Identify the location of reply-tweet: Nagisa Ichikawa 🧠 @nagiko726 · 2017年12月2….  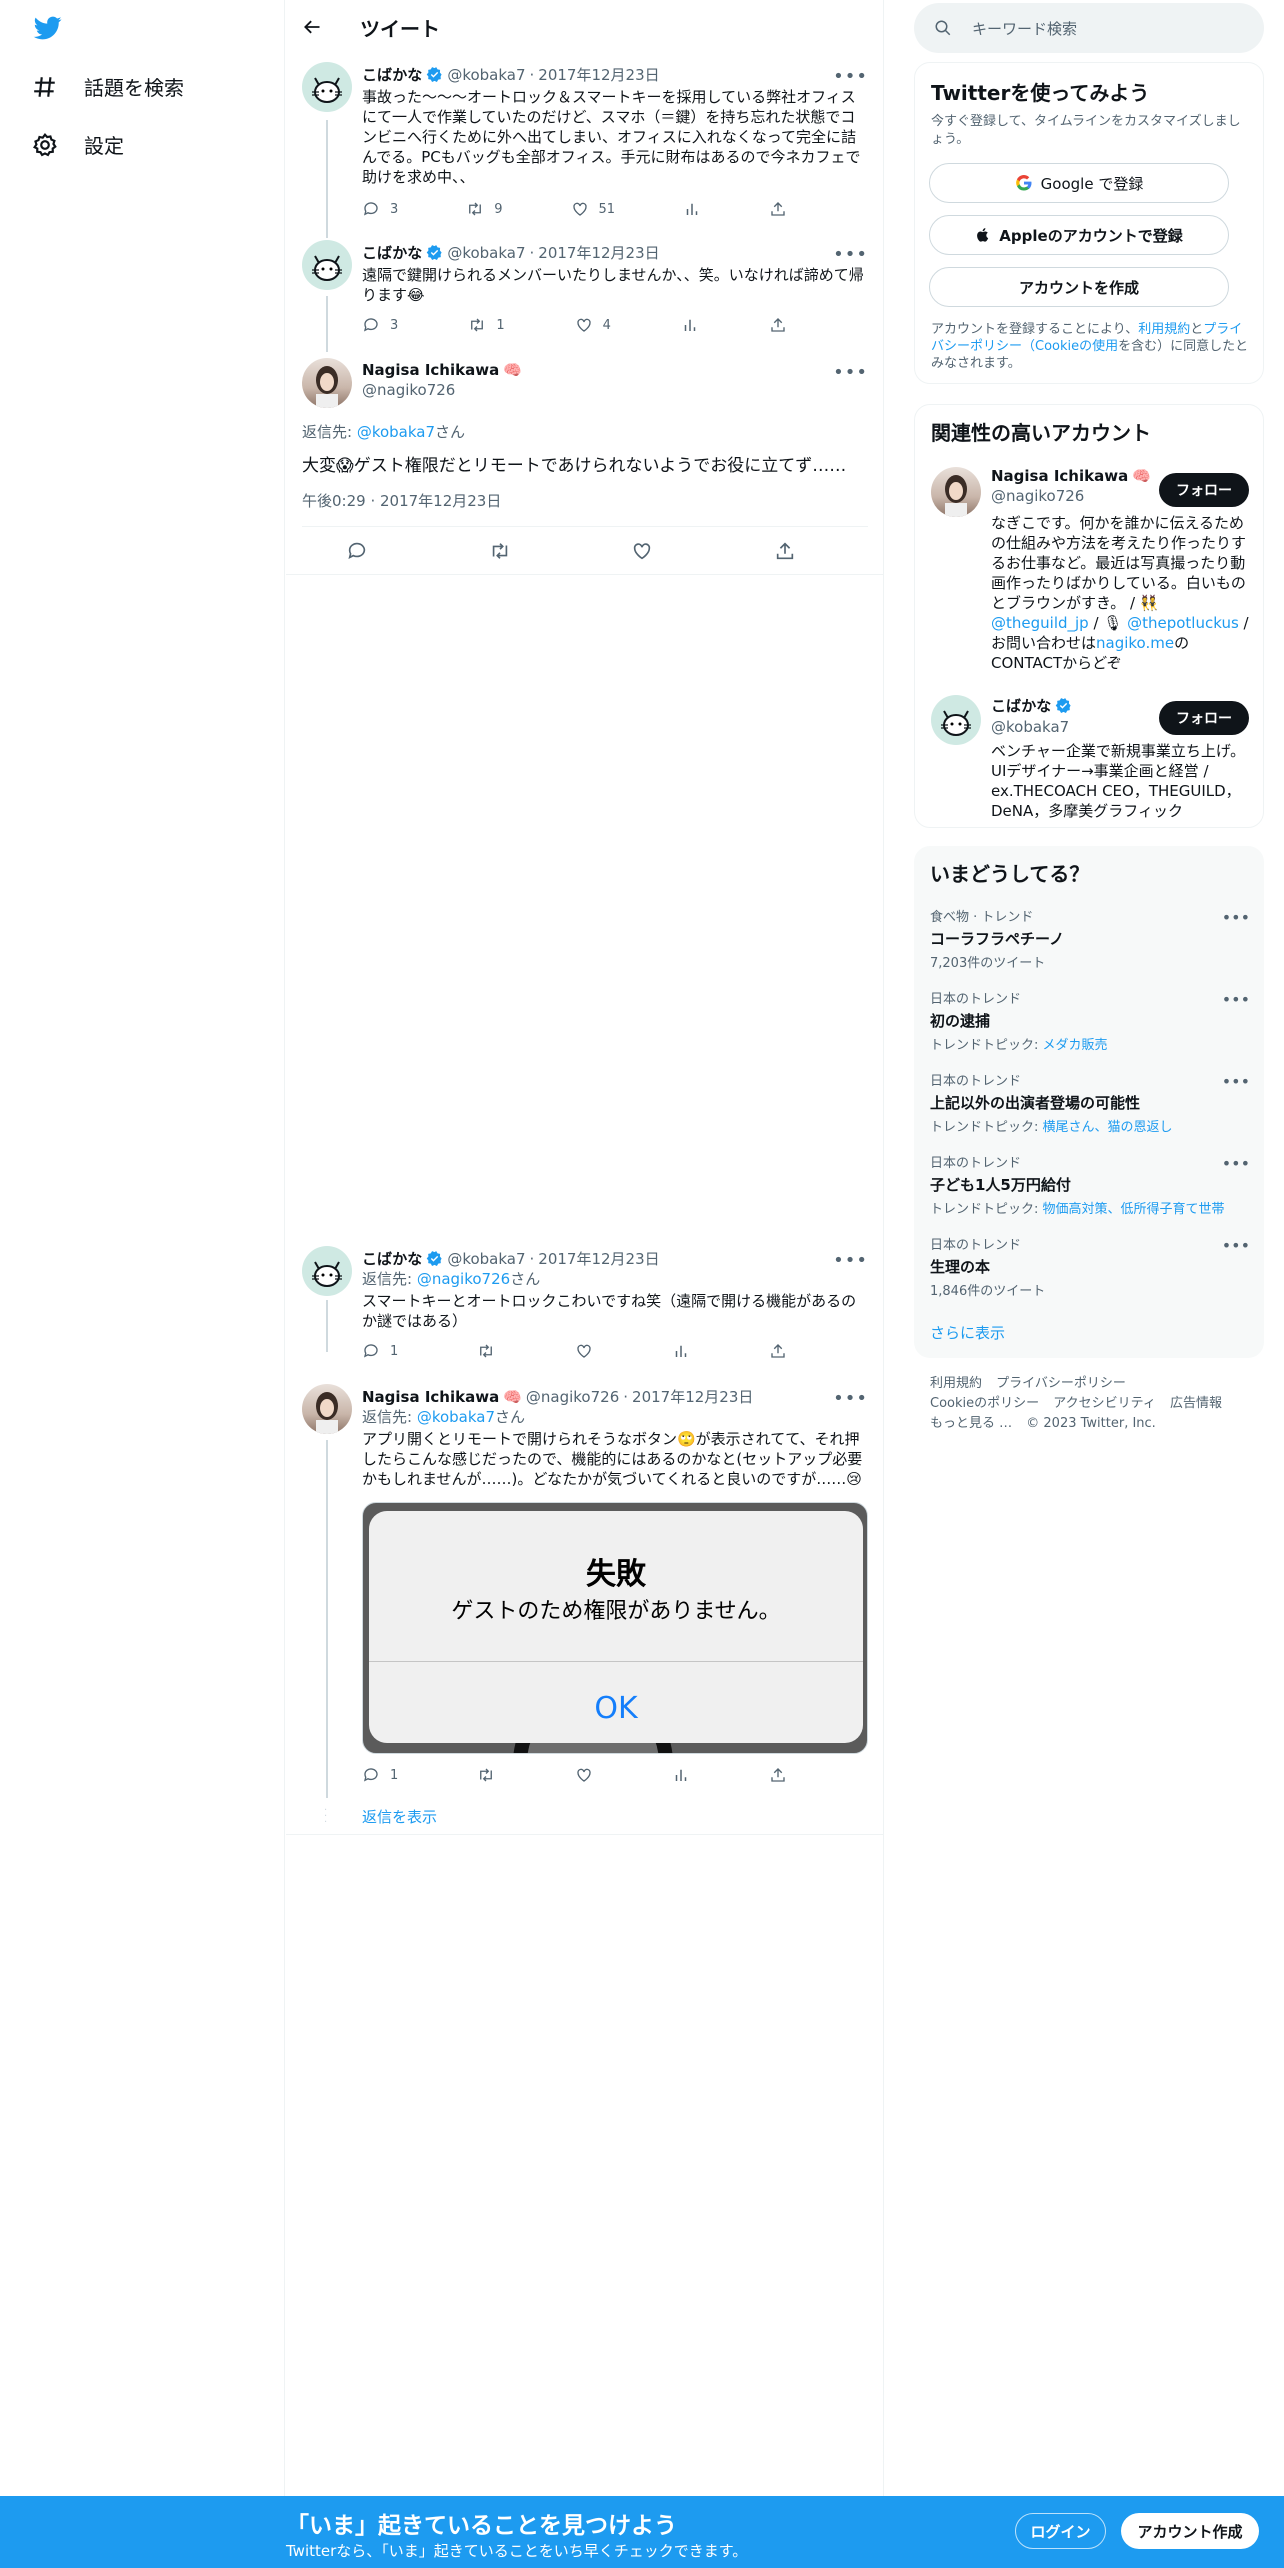
(585, 1584).